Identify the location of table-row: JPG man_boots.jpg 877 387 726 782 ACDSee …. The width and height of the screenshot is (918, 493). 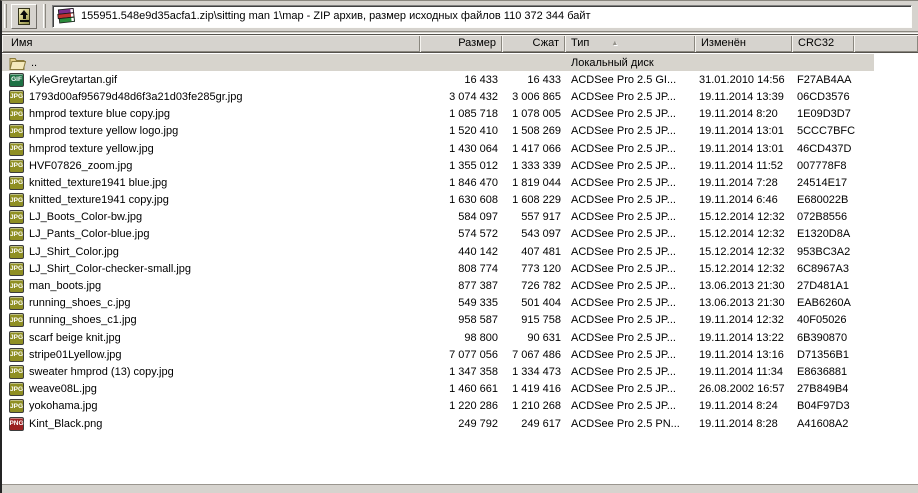
(438, 285).